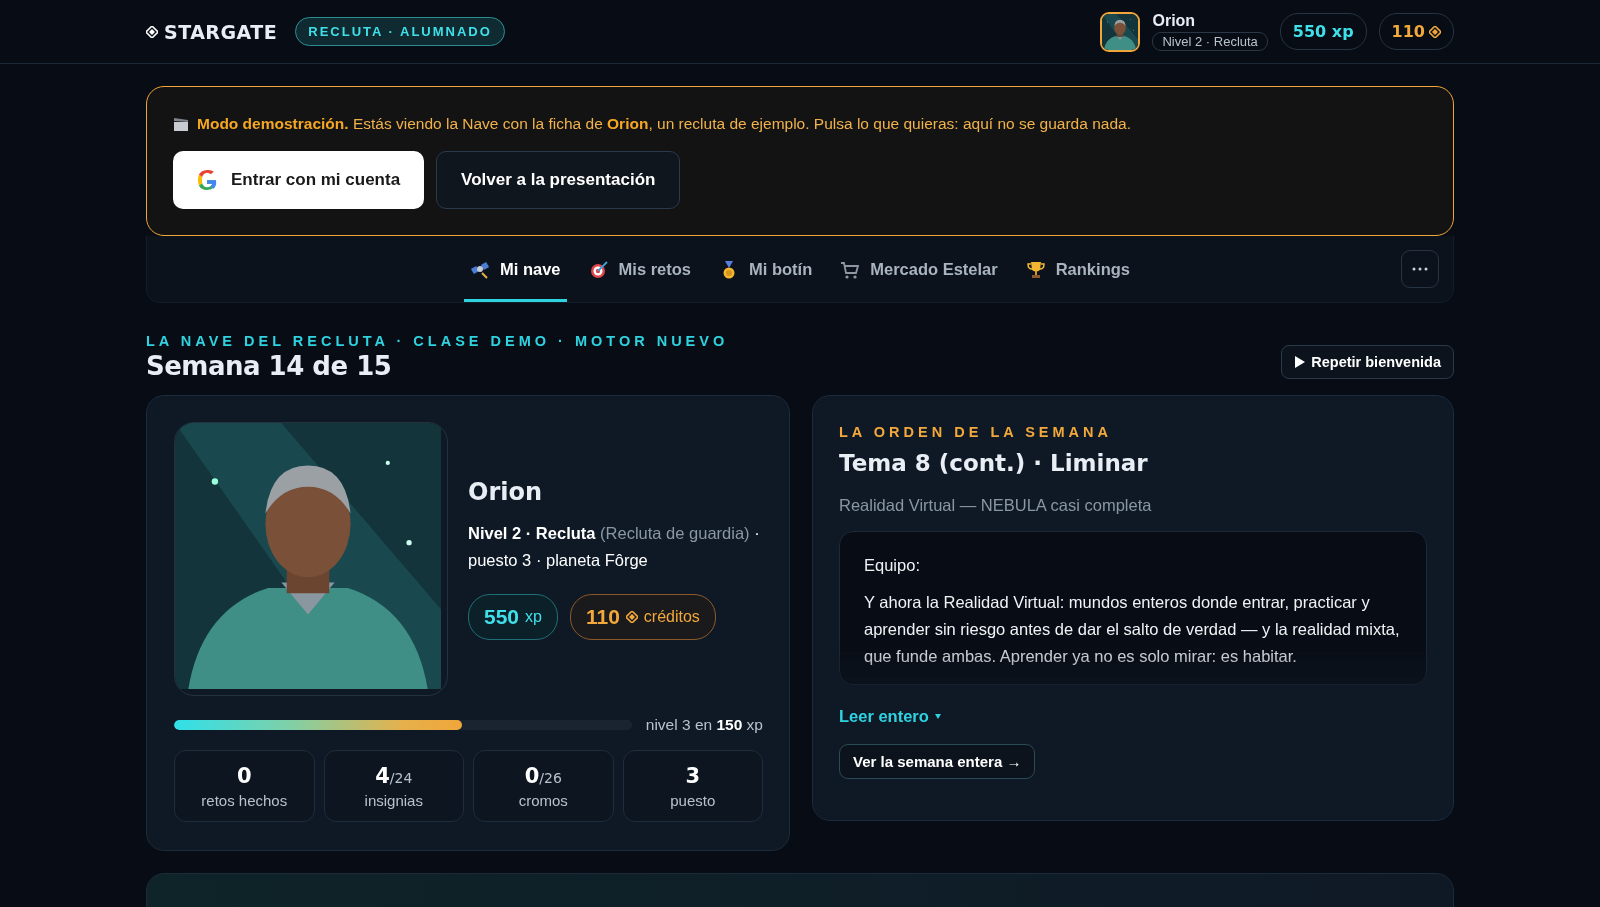  What do you see at coordinates (1210, 41) in the screenshot?
I see `level-badge: Nivel 2 · Recluta` at bounding box center [1210, 41].